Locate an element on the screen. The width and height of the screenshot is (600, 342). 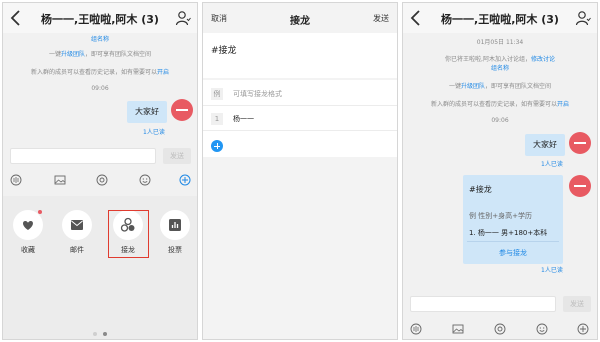
entry-row: 1 杨一一 is located at coordinates (300, 119).